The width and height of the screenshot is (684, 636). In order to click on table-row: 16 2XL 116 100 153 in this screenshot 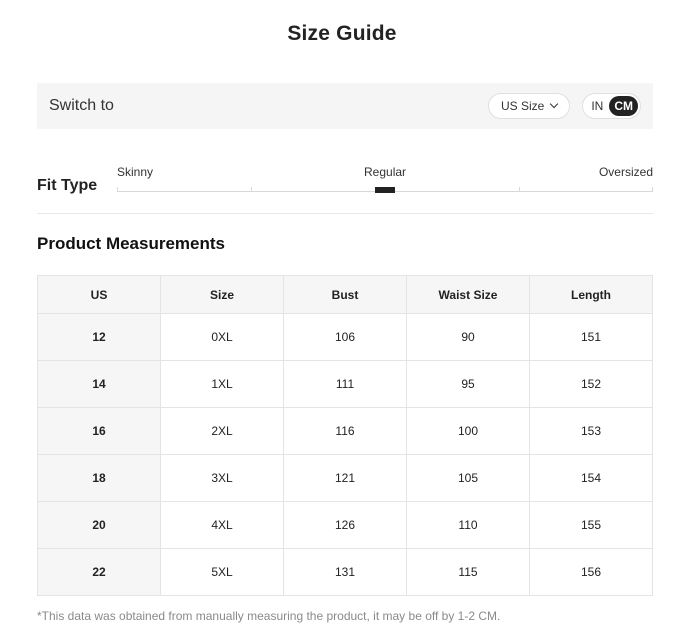, I will do `click(345, 431)`.